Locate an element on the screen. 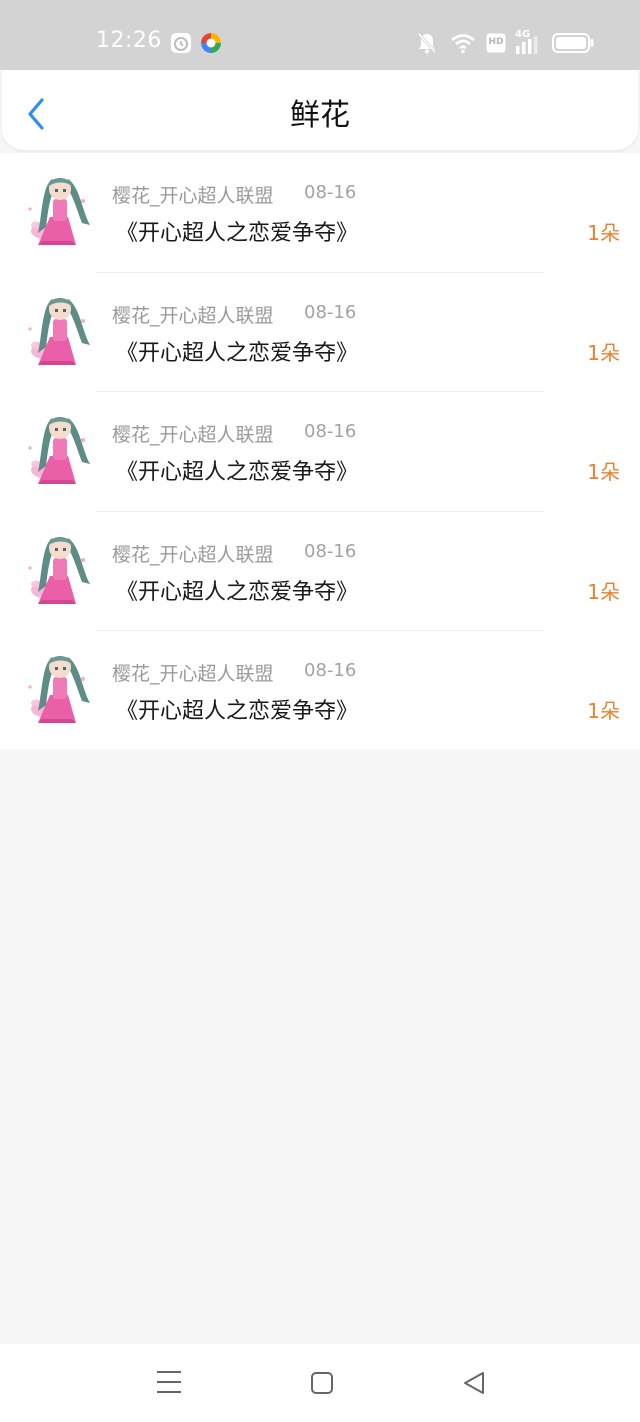 This screenshot has width=640, height=1422. signal-4g-icon is located at coordinates (527, 45).